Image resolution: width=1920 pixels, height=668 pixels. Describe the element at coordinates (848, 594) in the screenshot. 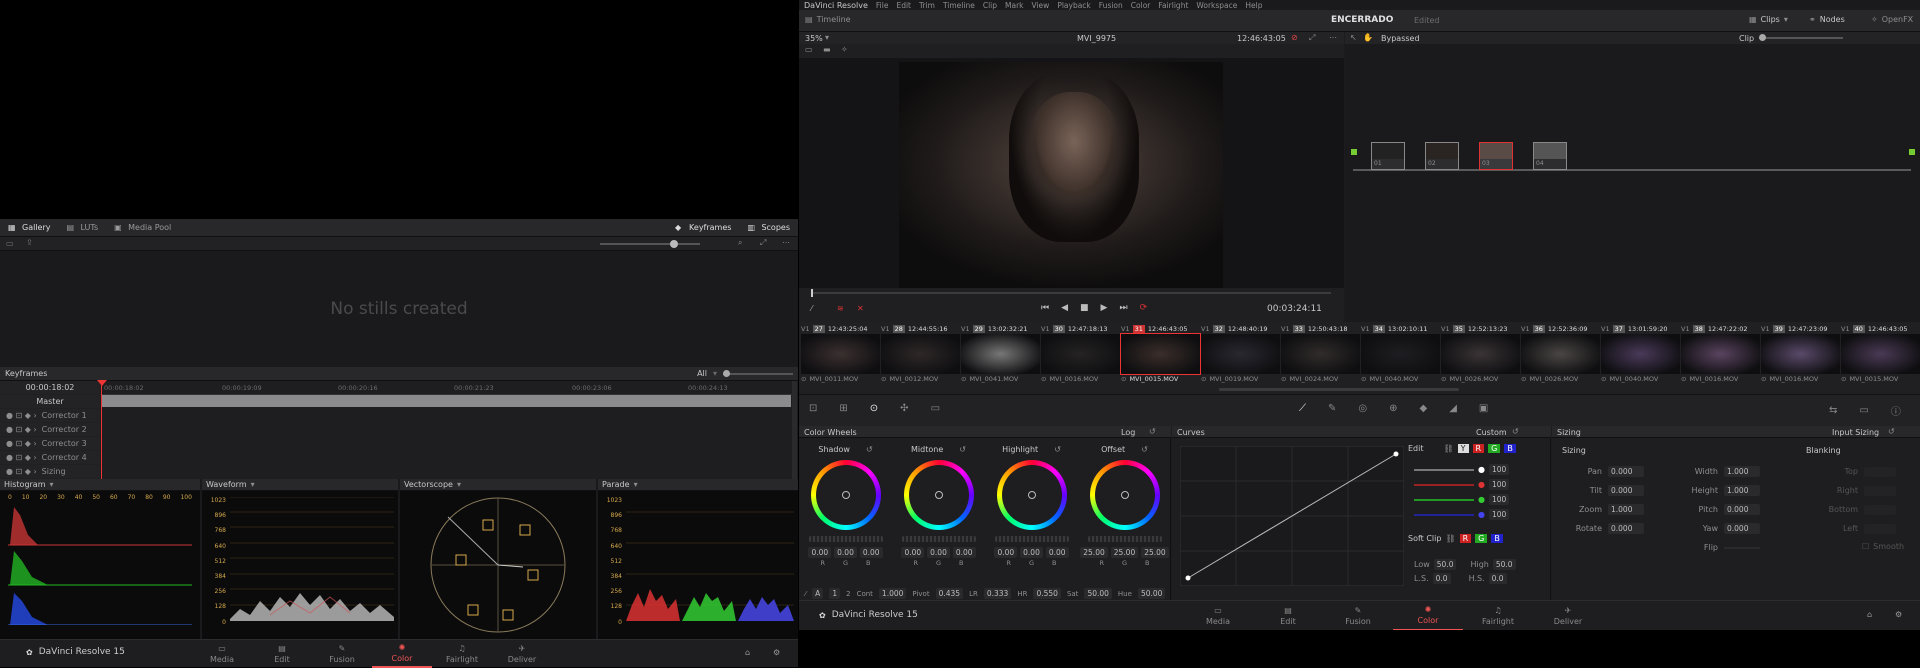

I see `page-2-button: 2` at that location.